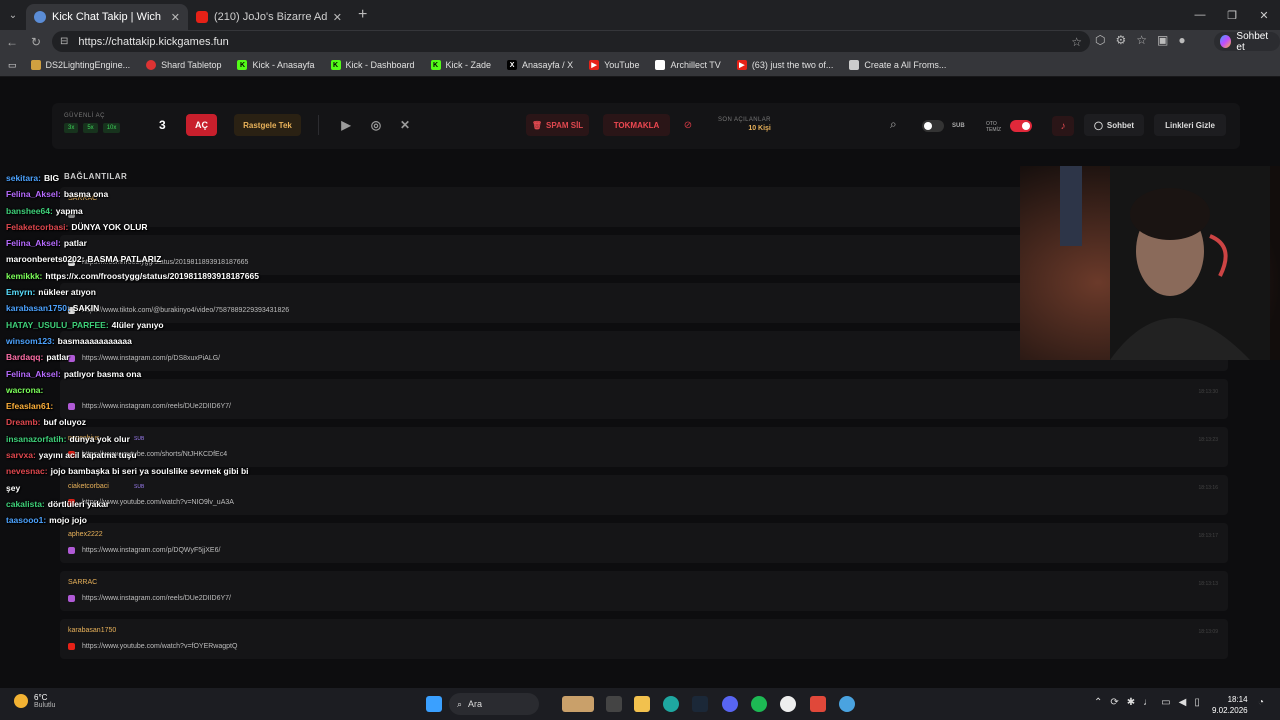 Image resolution: width=1280 pixels, height=720 pixels. Describe the element at coordinates (847, 704) in the screenshot. I see `app-icon` at that location.